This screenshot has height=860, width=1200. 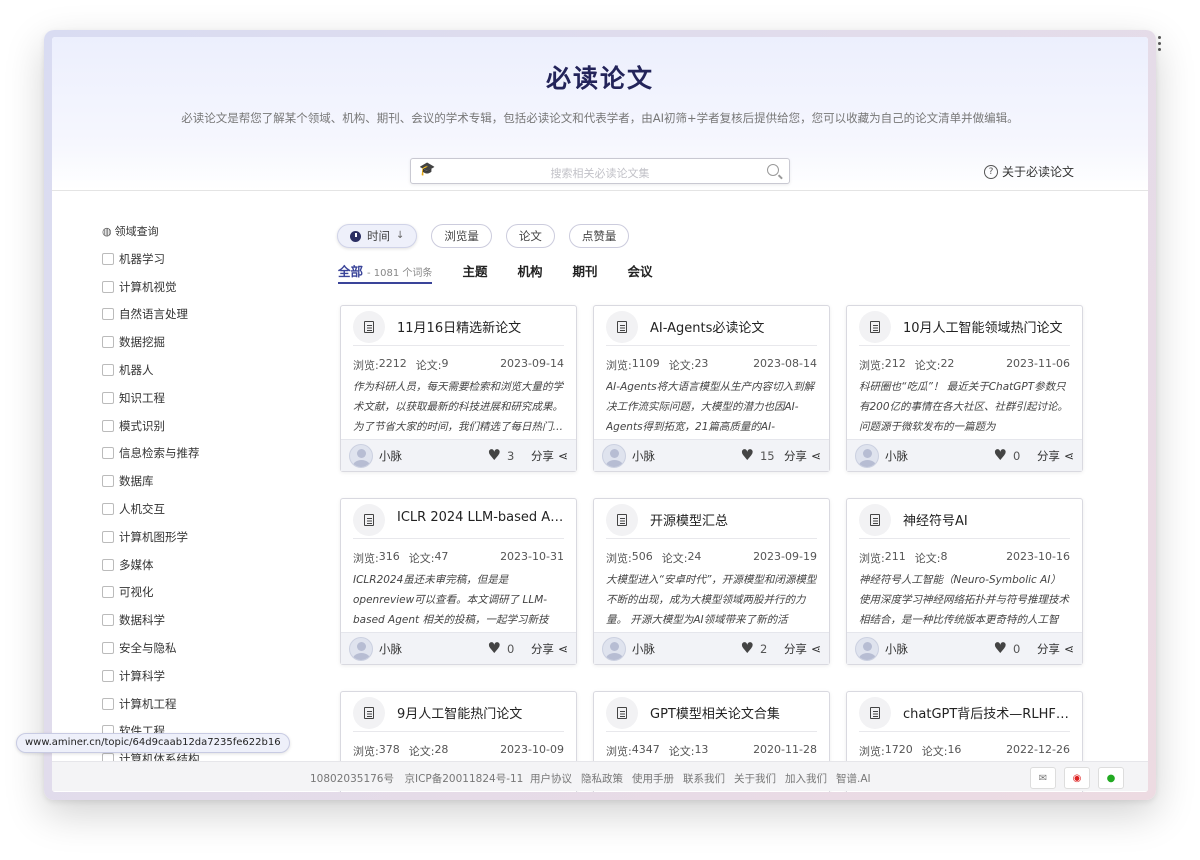 I want to click on card-title: 开源模型汇总, so click(x=734, y=519).